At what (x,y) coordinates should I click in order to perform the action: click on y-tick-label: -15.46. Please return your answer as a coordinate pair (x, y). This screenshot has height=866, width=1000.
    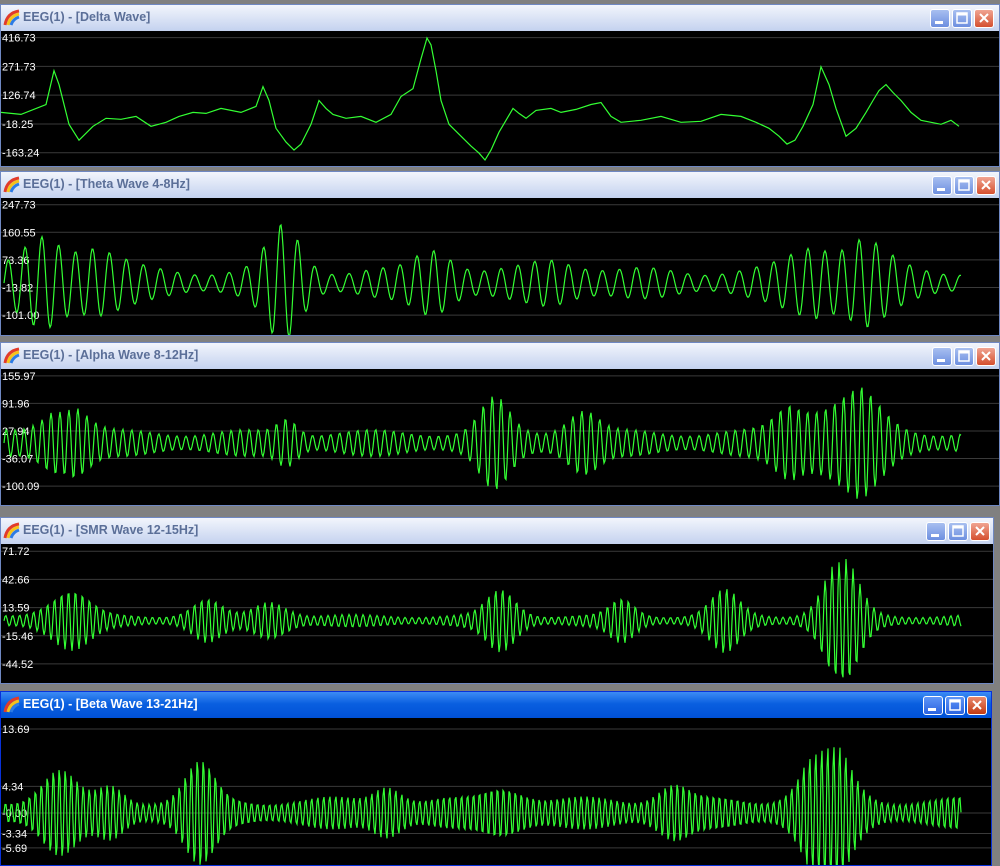
    Looking at the image, I should click on (17, 637).